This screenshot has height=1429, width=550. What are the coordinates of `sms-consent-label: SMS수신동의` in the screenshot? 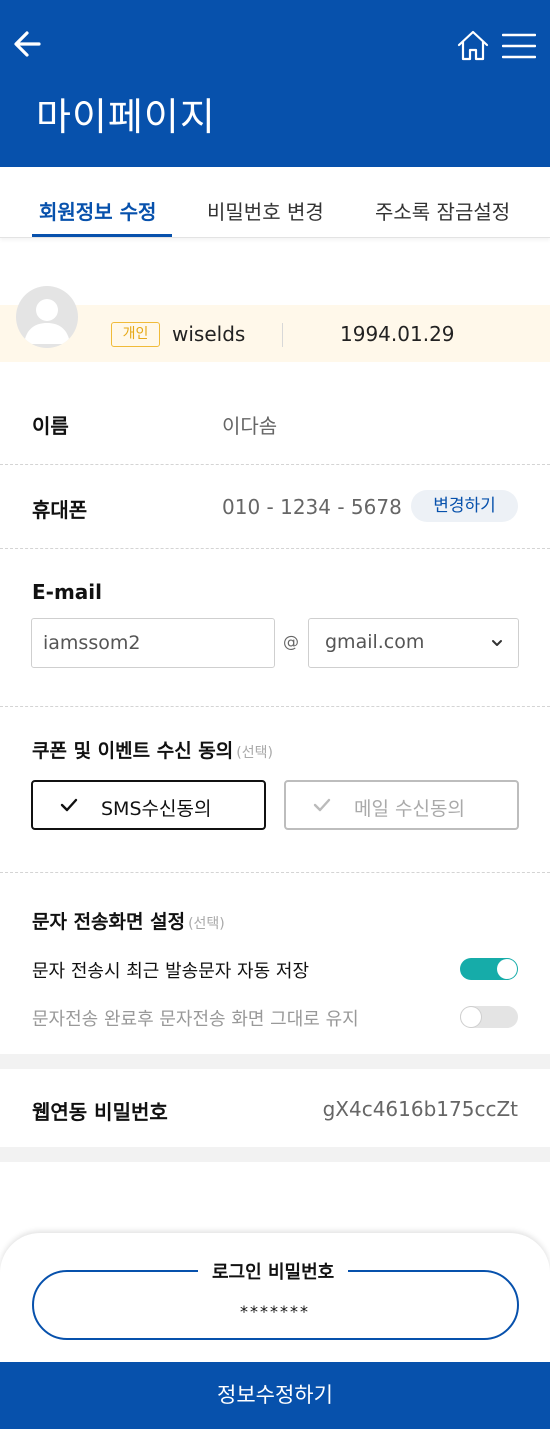 It's located at (156, 809).